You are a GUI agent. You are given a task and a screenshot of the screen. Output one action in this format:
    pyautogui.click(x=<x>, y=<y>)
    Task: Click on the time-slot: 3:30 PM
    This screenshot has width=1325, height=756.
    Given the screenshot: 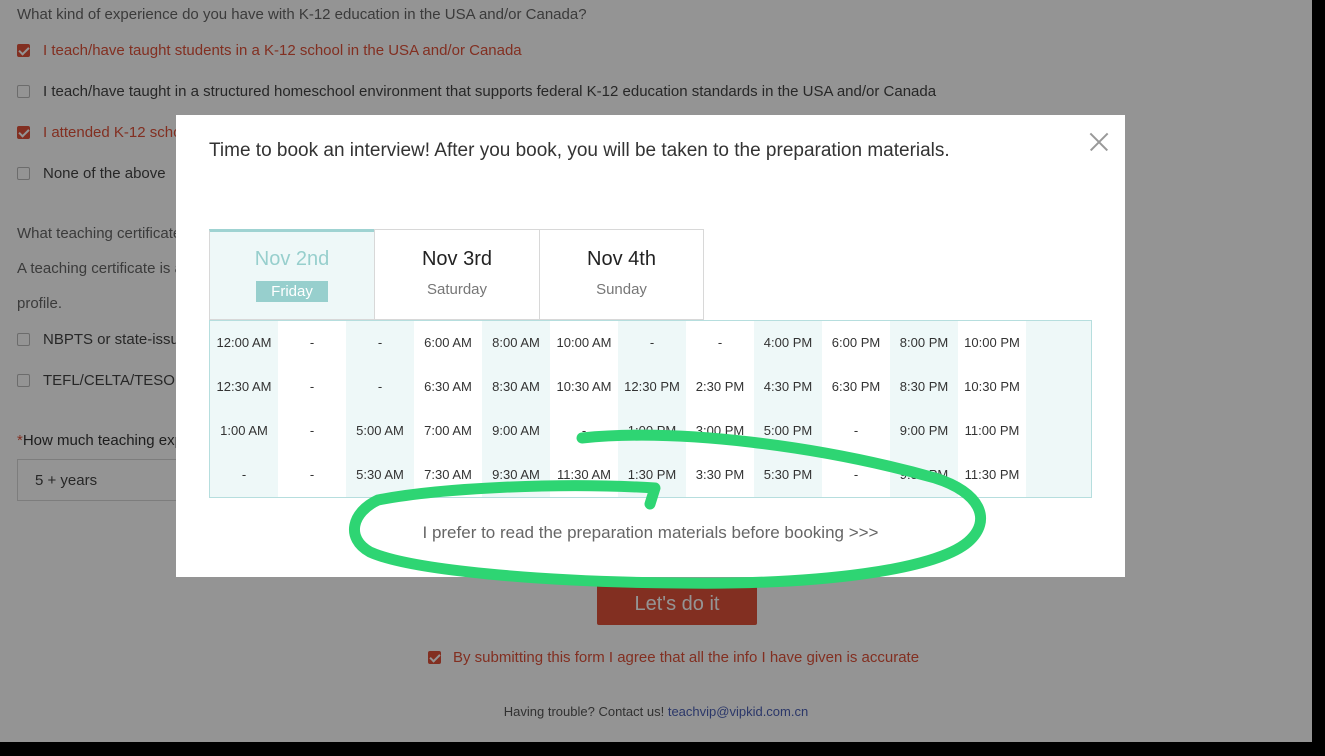 What is the action you would take?
    pyautogui.click(x=720, y=475)
    